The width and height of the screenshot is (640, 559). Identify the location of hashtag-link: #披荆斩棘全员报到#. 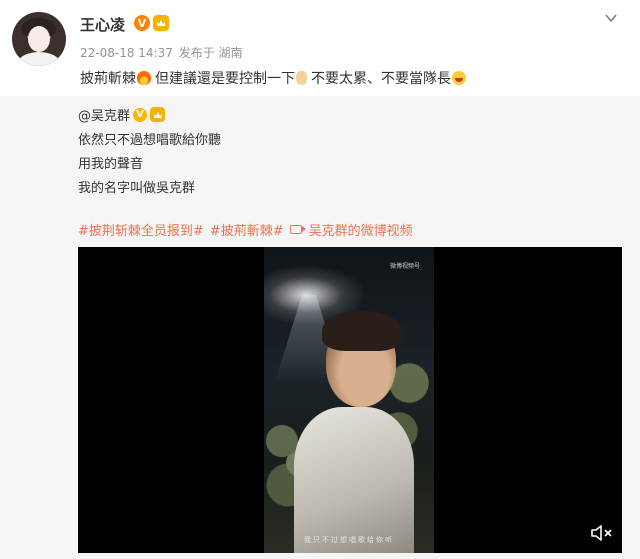
(141, 229).